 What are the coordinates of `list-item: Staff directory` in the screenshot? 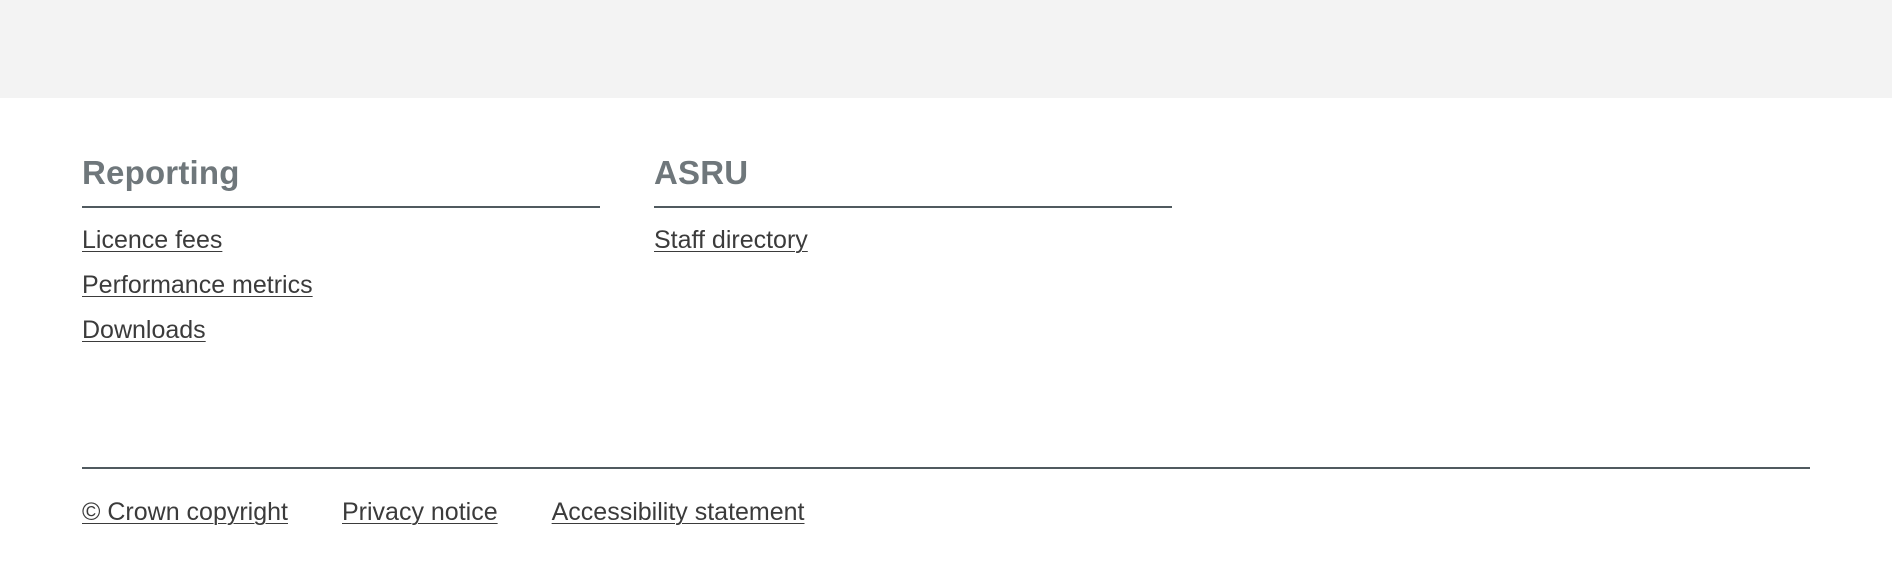 It's located at (913, 242).